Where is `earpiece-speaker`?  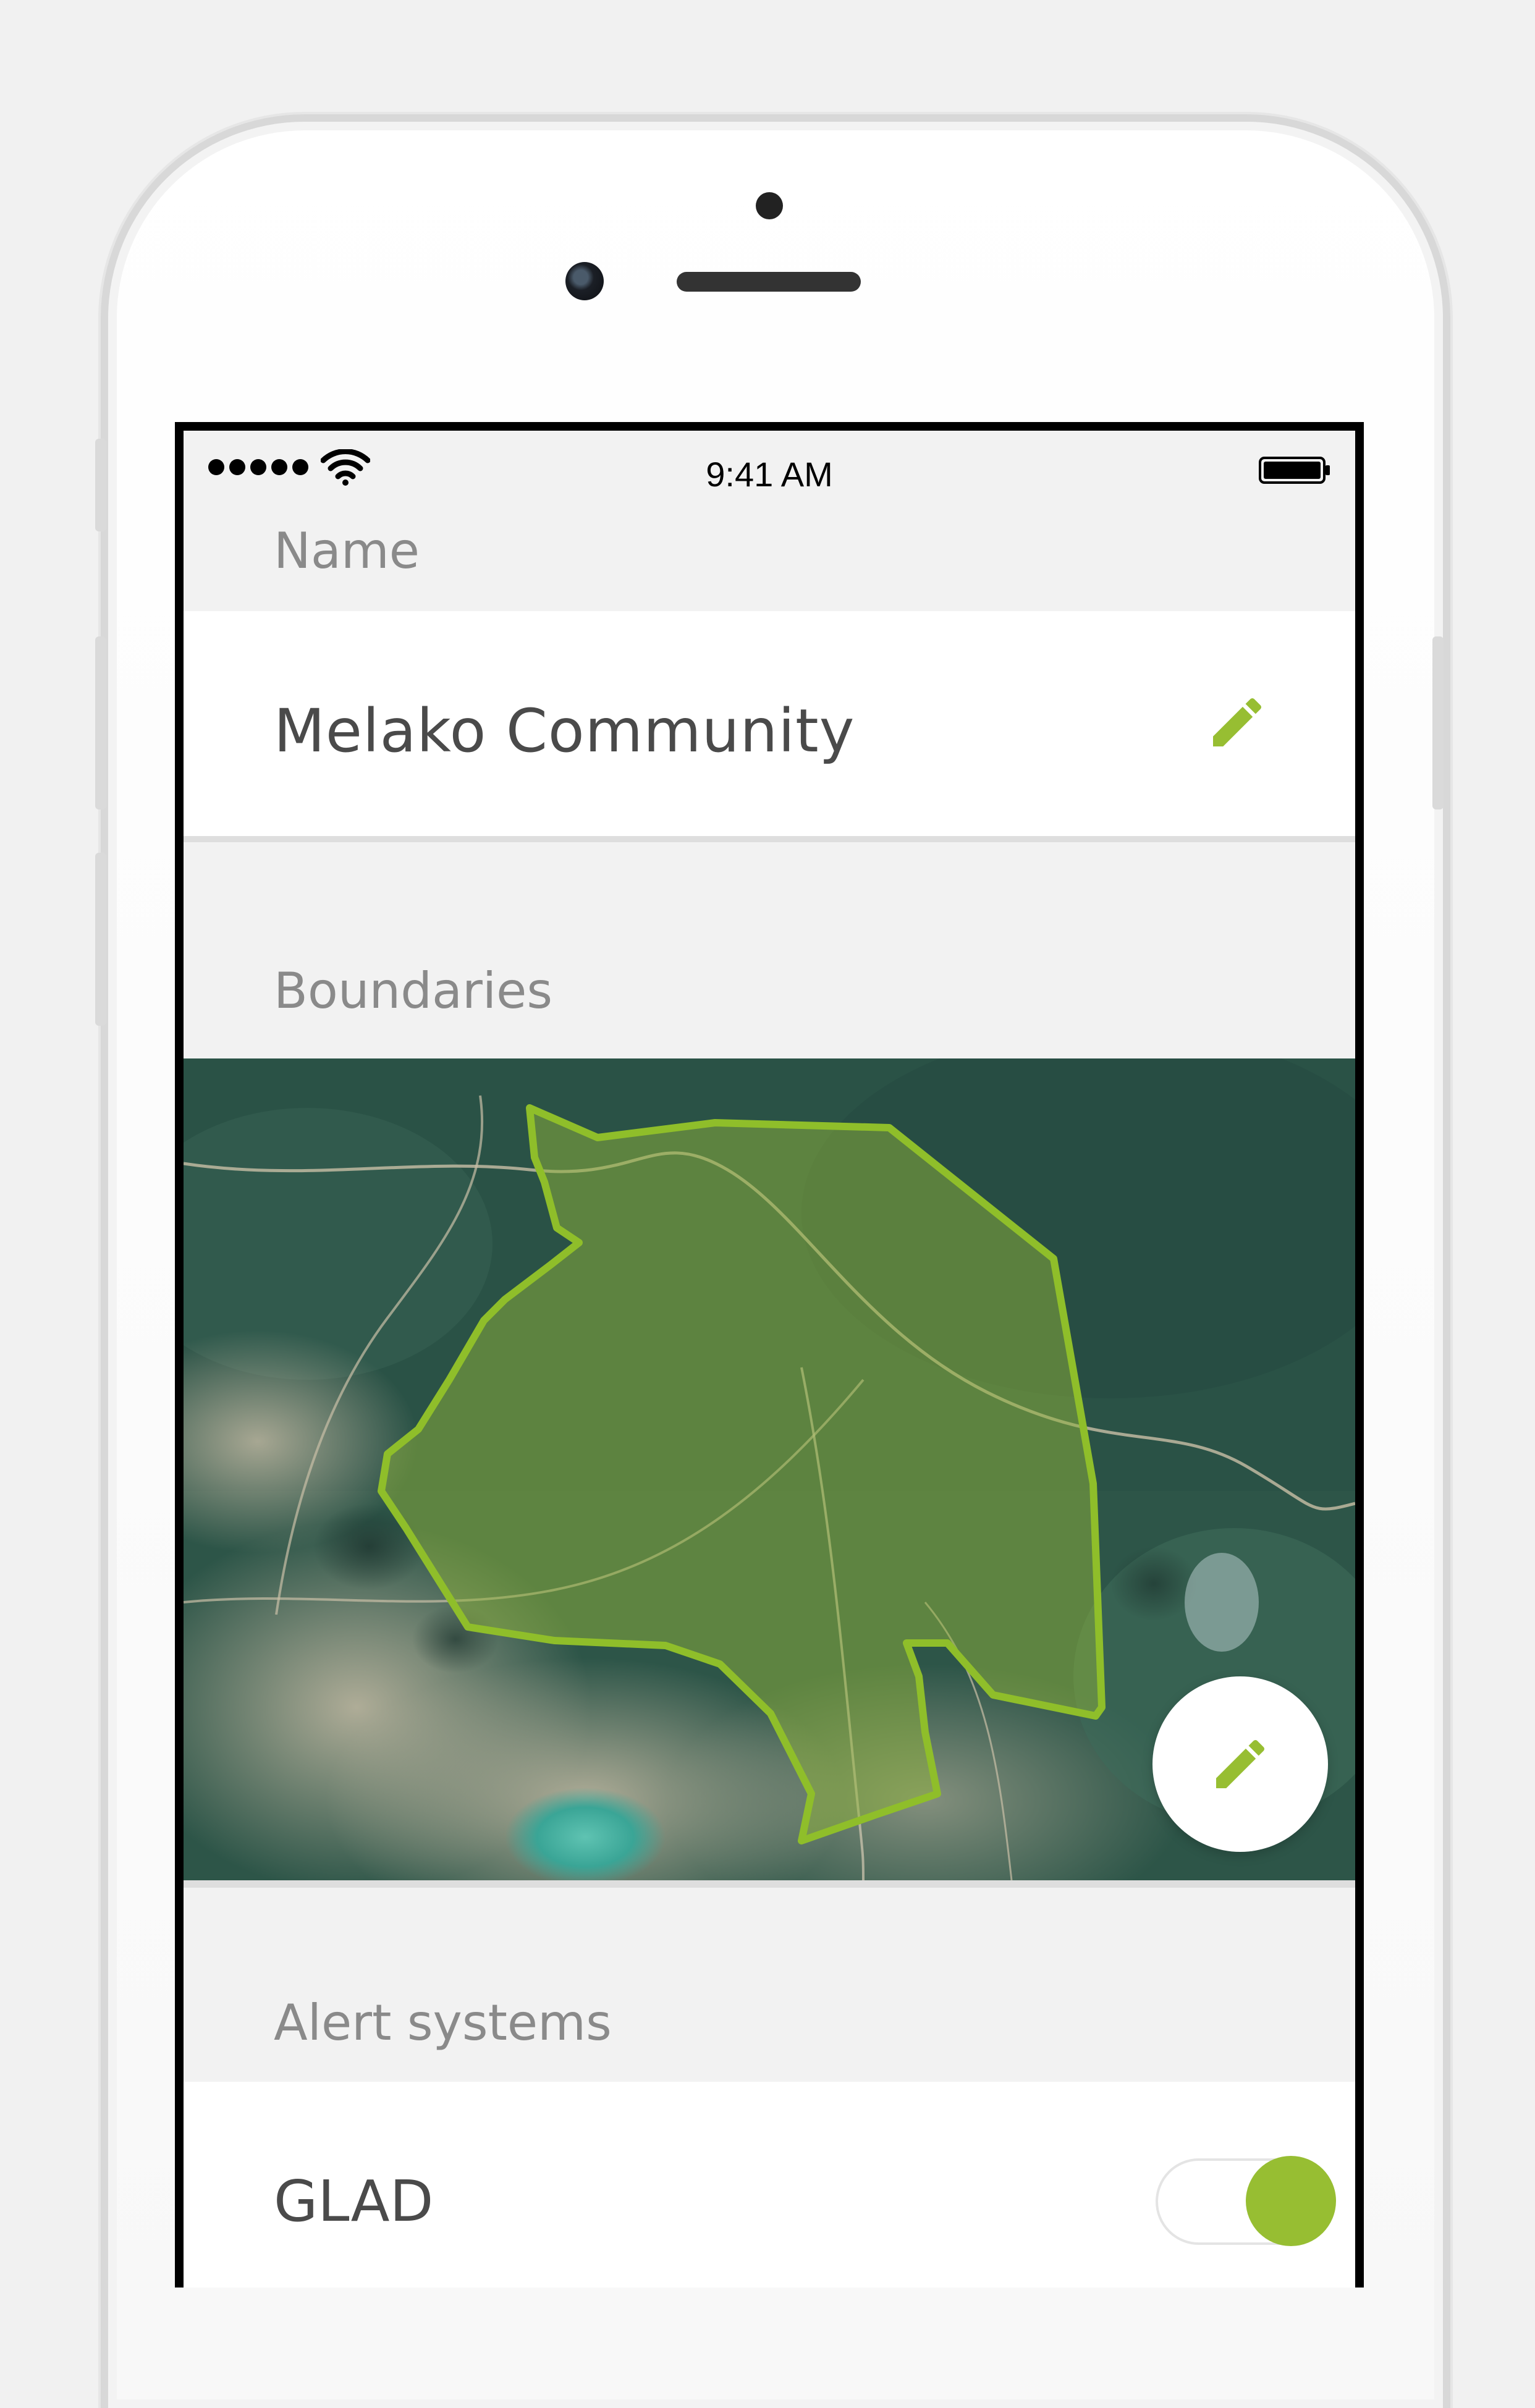 earpiece-speaker is located at coordinates (769, 282).